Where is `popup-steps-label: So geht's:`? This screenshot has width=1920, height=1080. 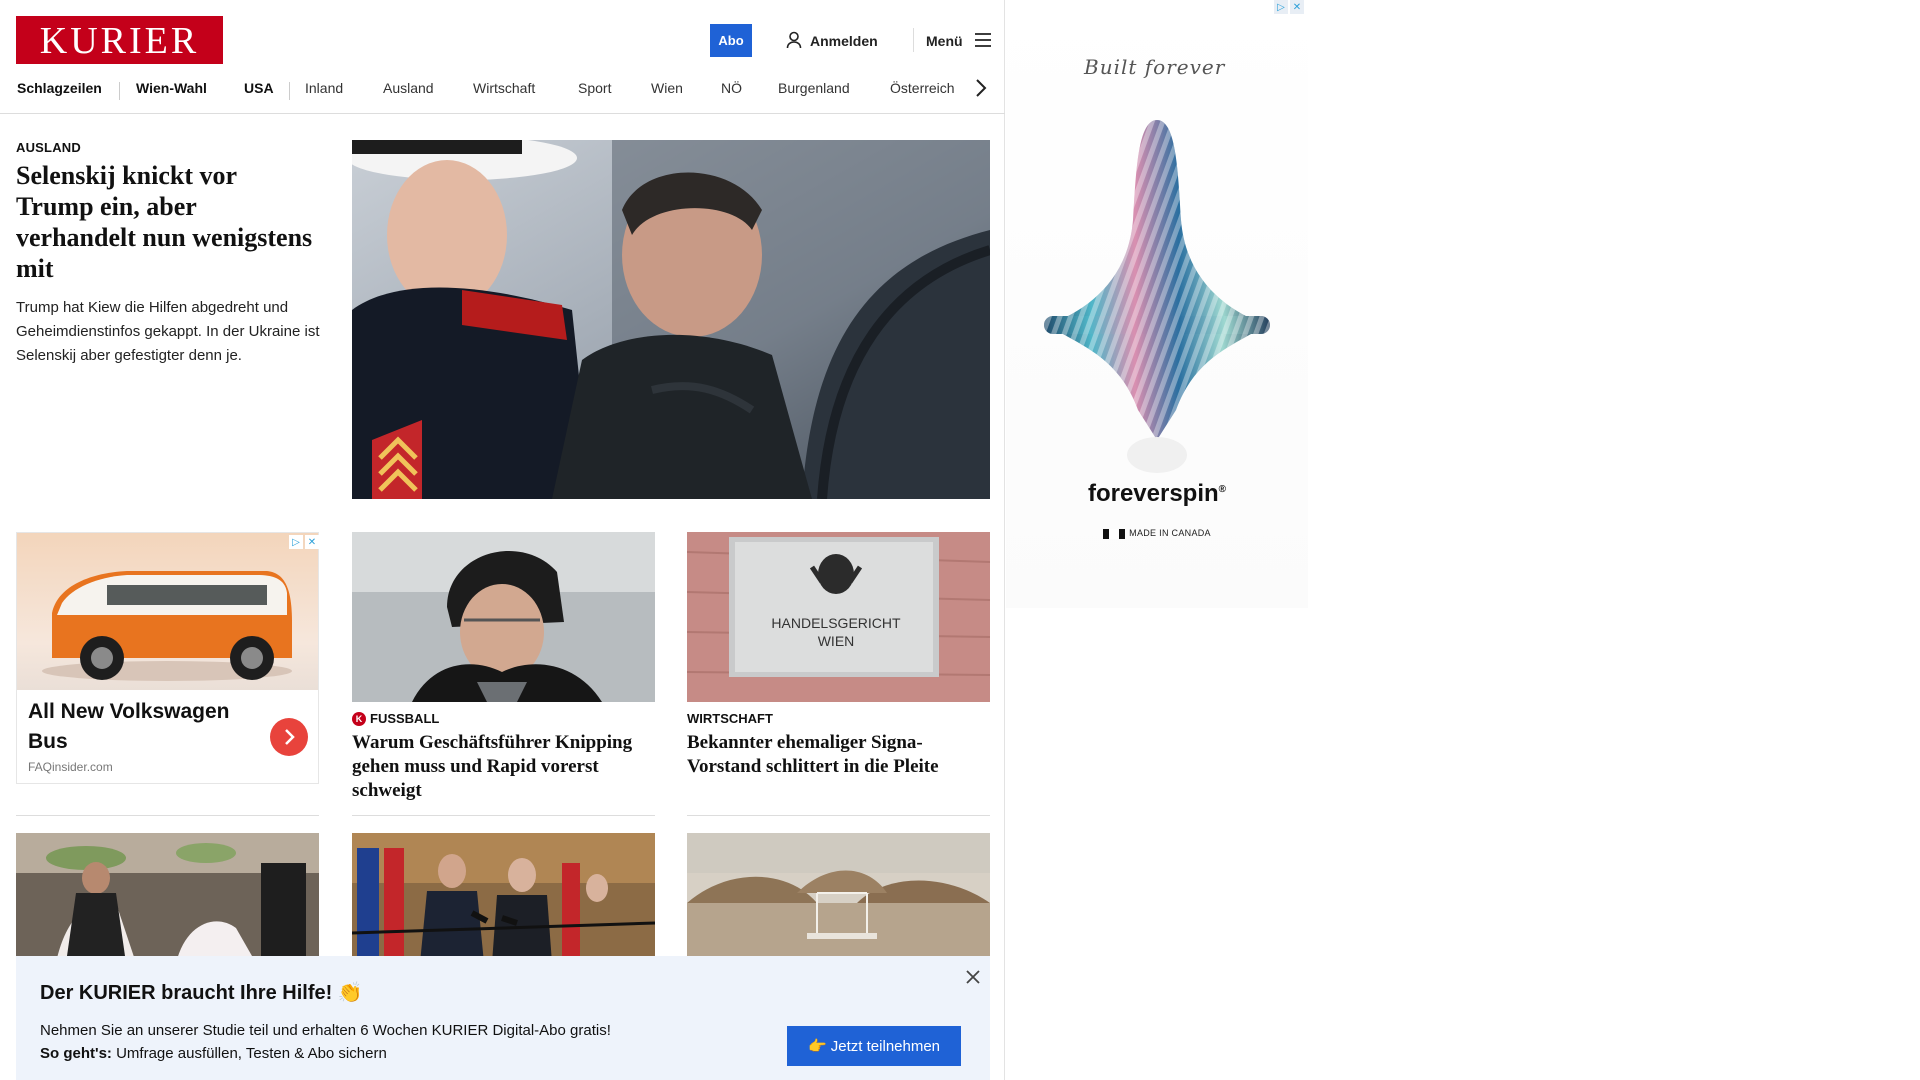 popup-steps-label: So geht's: is located at coordinates (76, 1053).